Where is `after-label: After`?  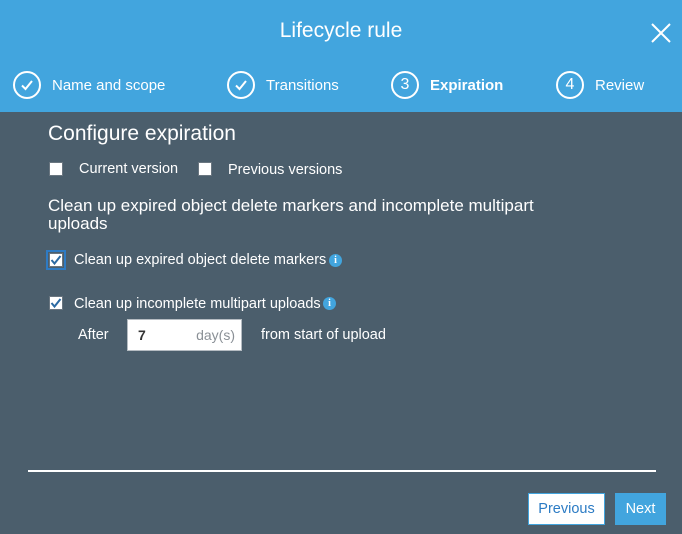 after-label: After is located at coordinates (93, 335).